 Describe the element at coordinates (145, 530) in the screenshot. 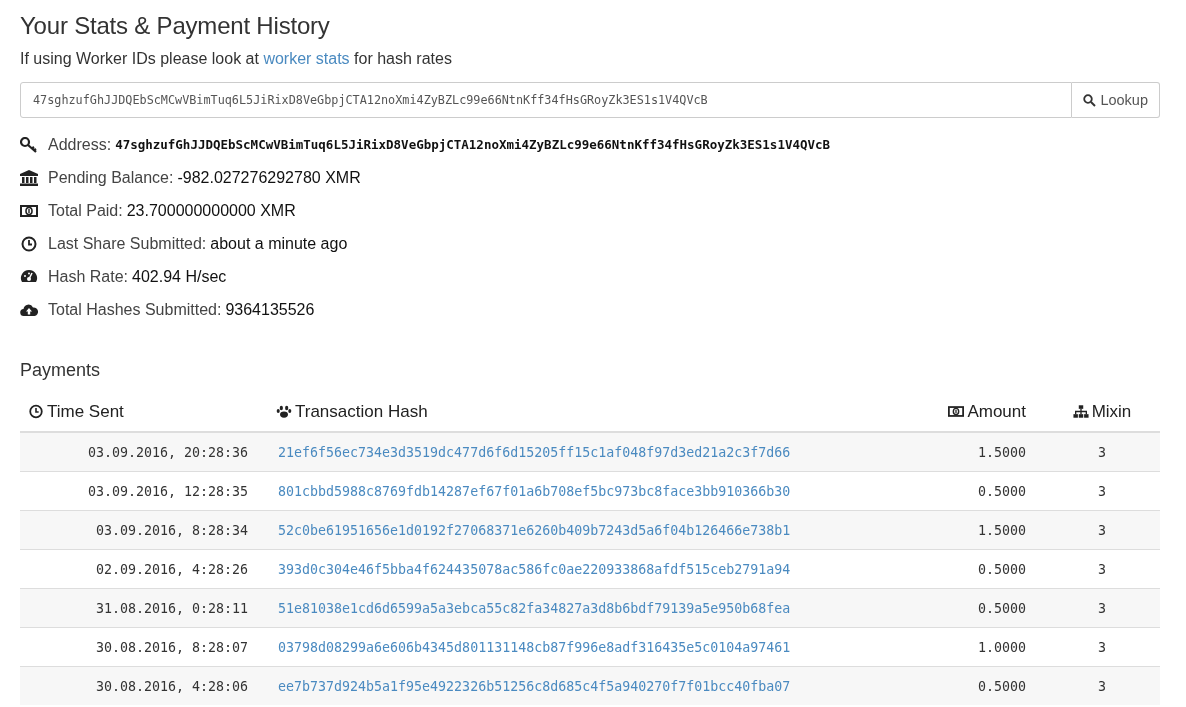

I see `table-cell: 03.09.2016, 8:28:34` at that location.